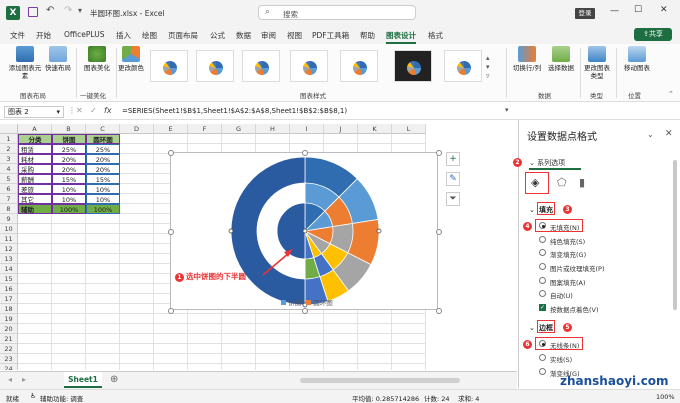  What do you see at coordinates (35, 299) in the screenshot?
I see `cell-A17` at bounding box center [35, 299].